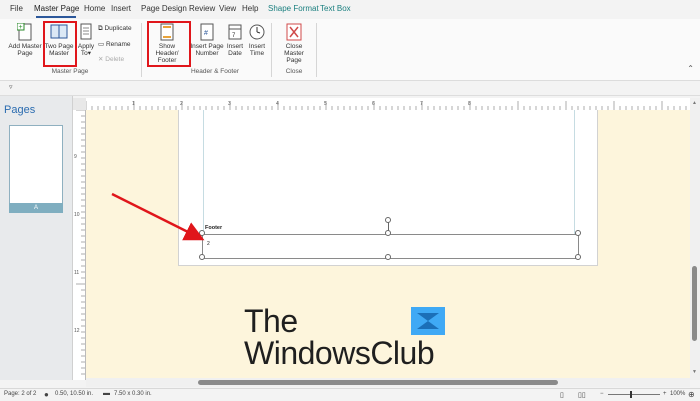  What do you see at coordinates (388, 226) in the screenshot?
I see `rotate-handle-stem` at bounding box center [388, 226].